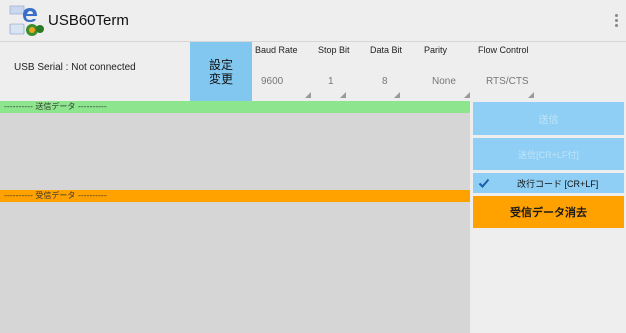 The image size is (626, 333). I want to click on send-data-header-label: ---------- 送信データ ----------, so click(55, 106).